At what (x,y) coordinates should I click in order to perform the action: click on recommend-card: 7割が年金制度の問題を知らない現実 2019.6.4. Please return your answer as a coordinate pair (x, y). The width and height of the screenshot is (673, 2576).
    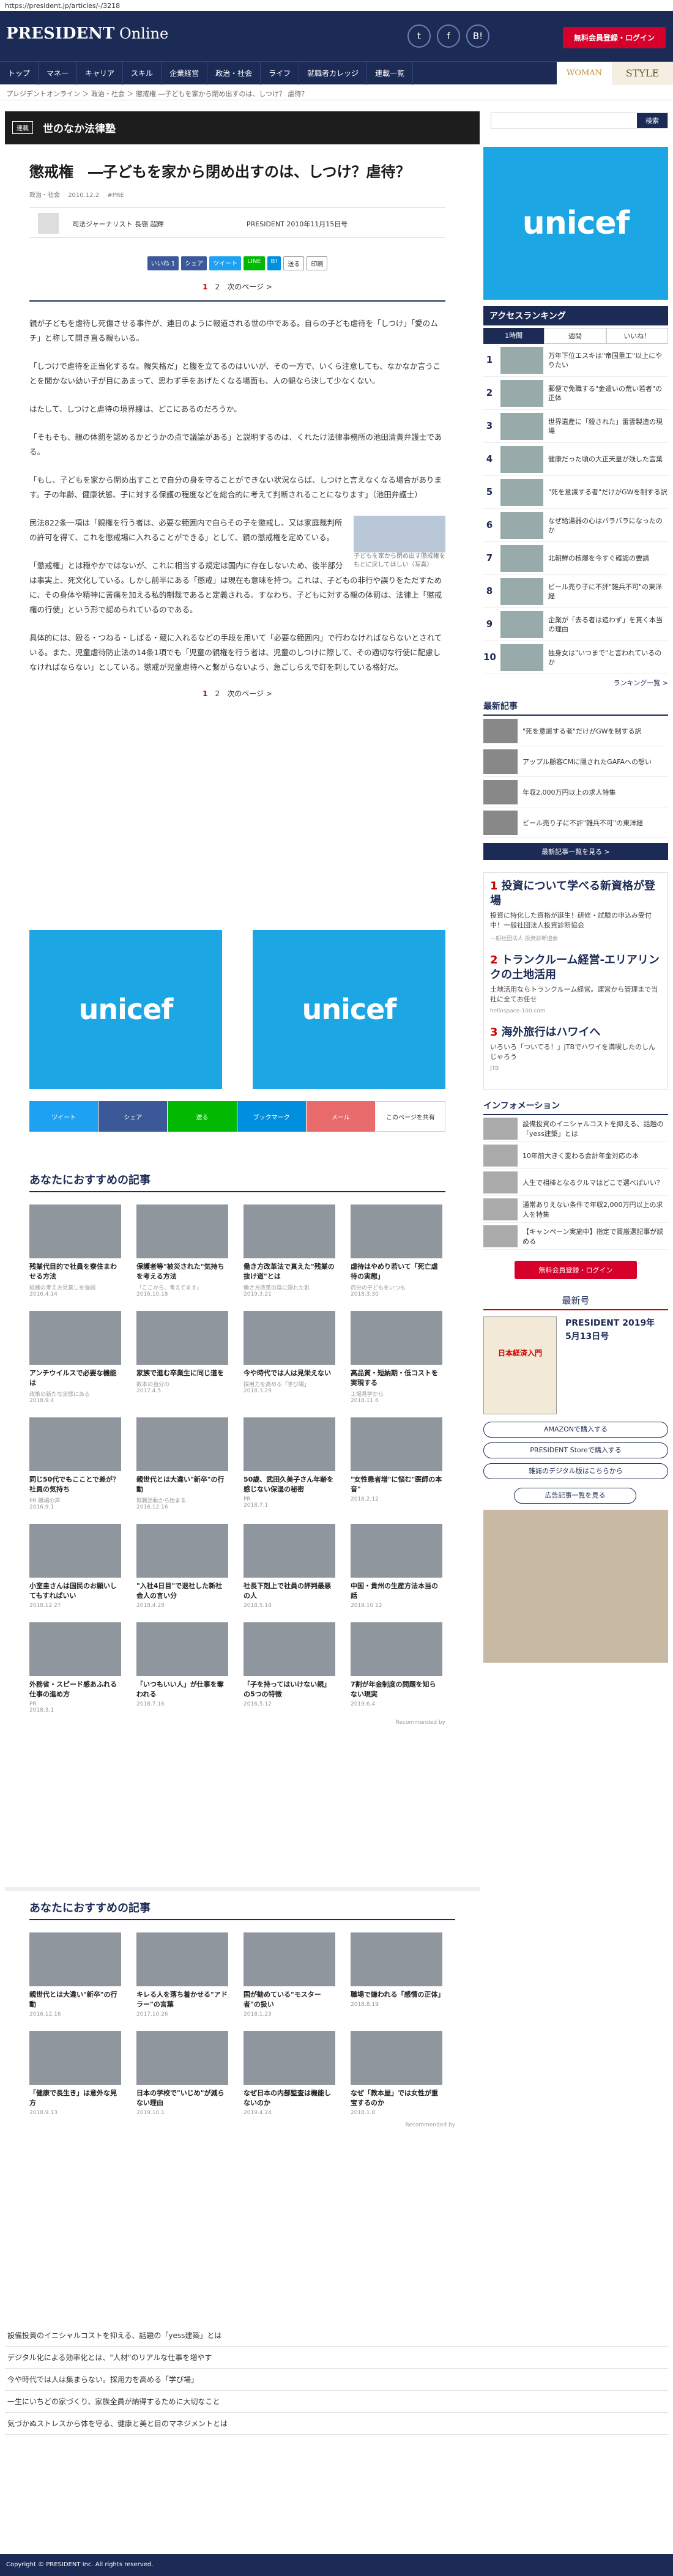
    Looking at the image, I should click on (396, 1667).